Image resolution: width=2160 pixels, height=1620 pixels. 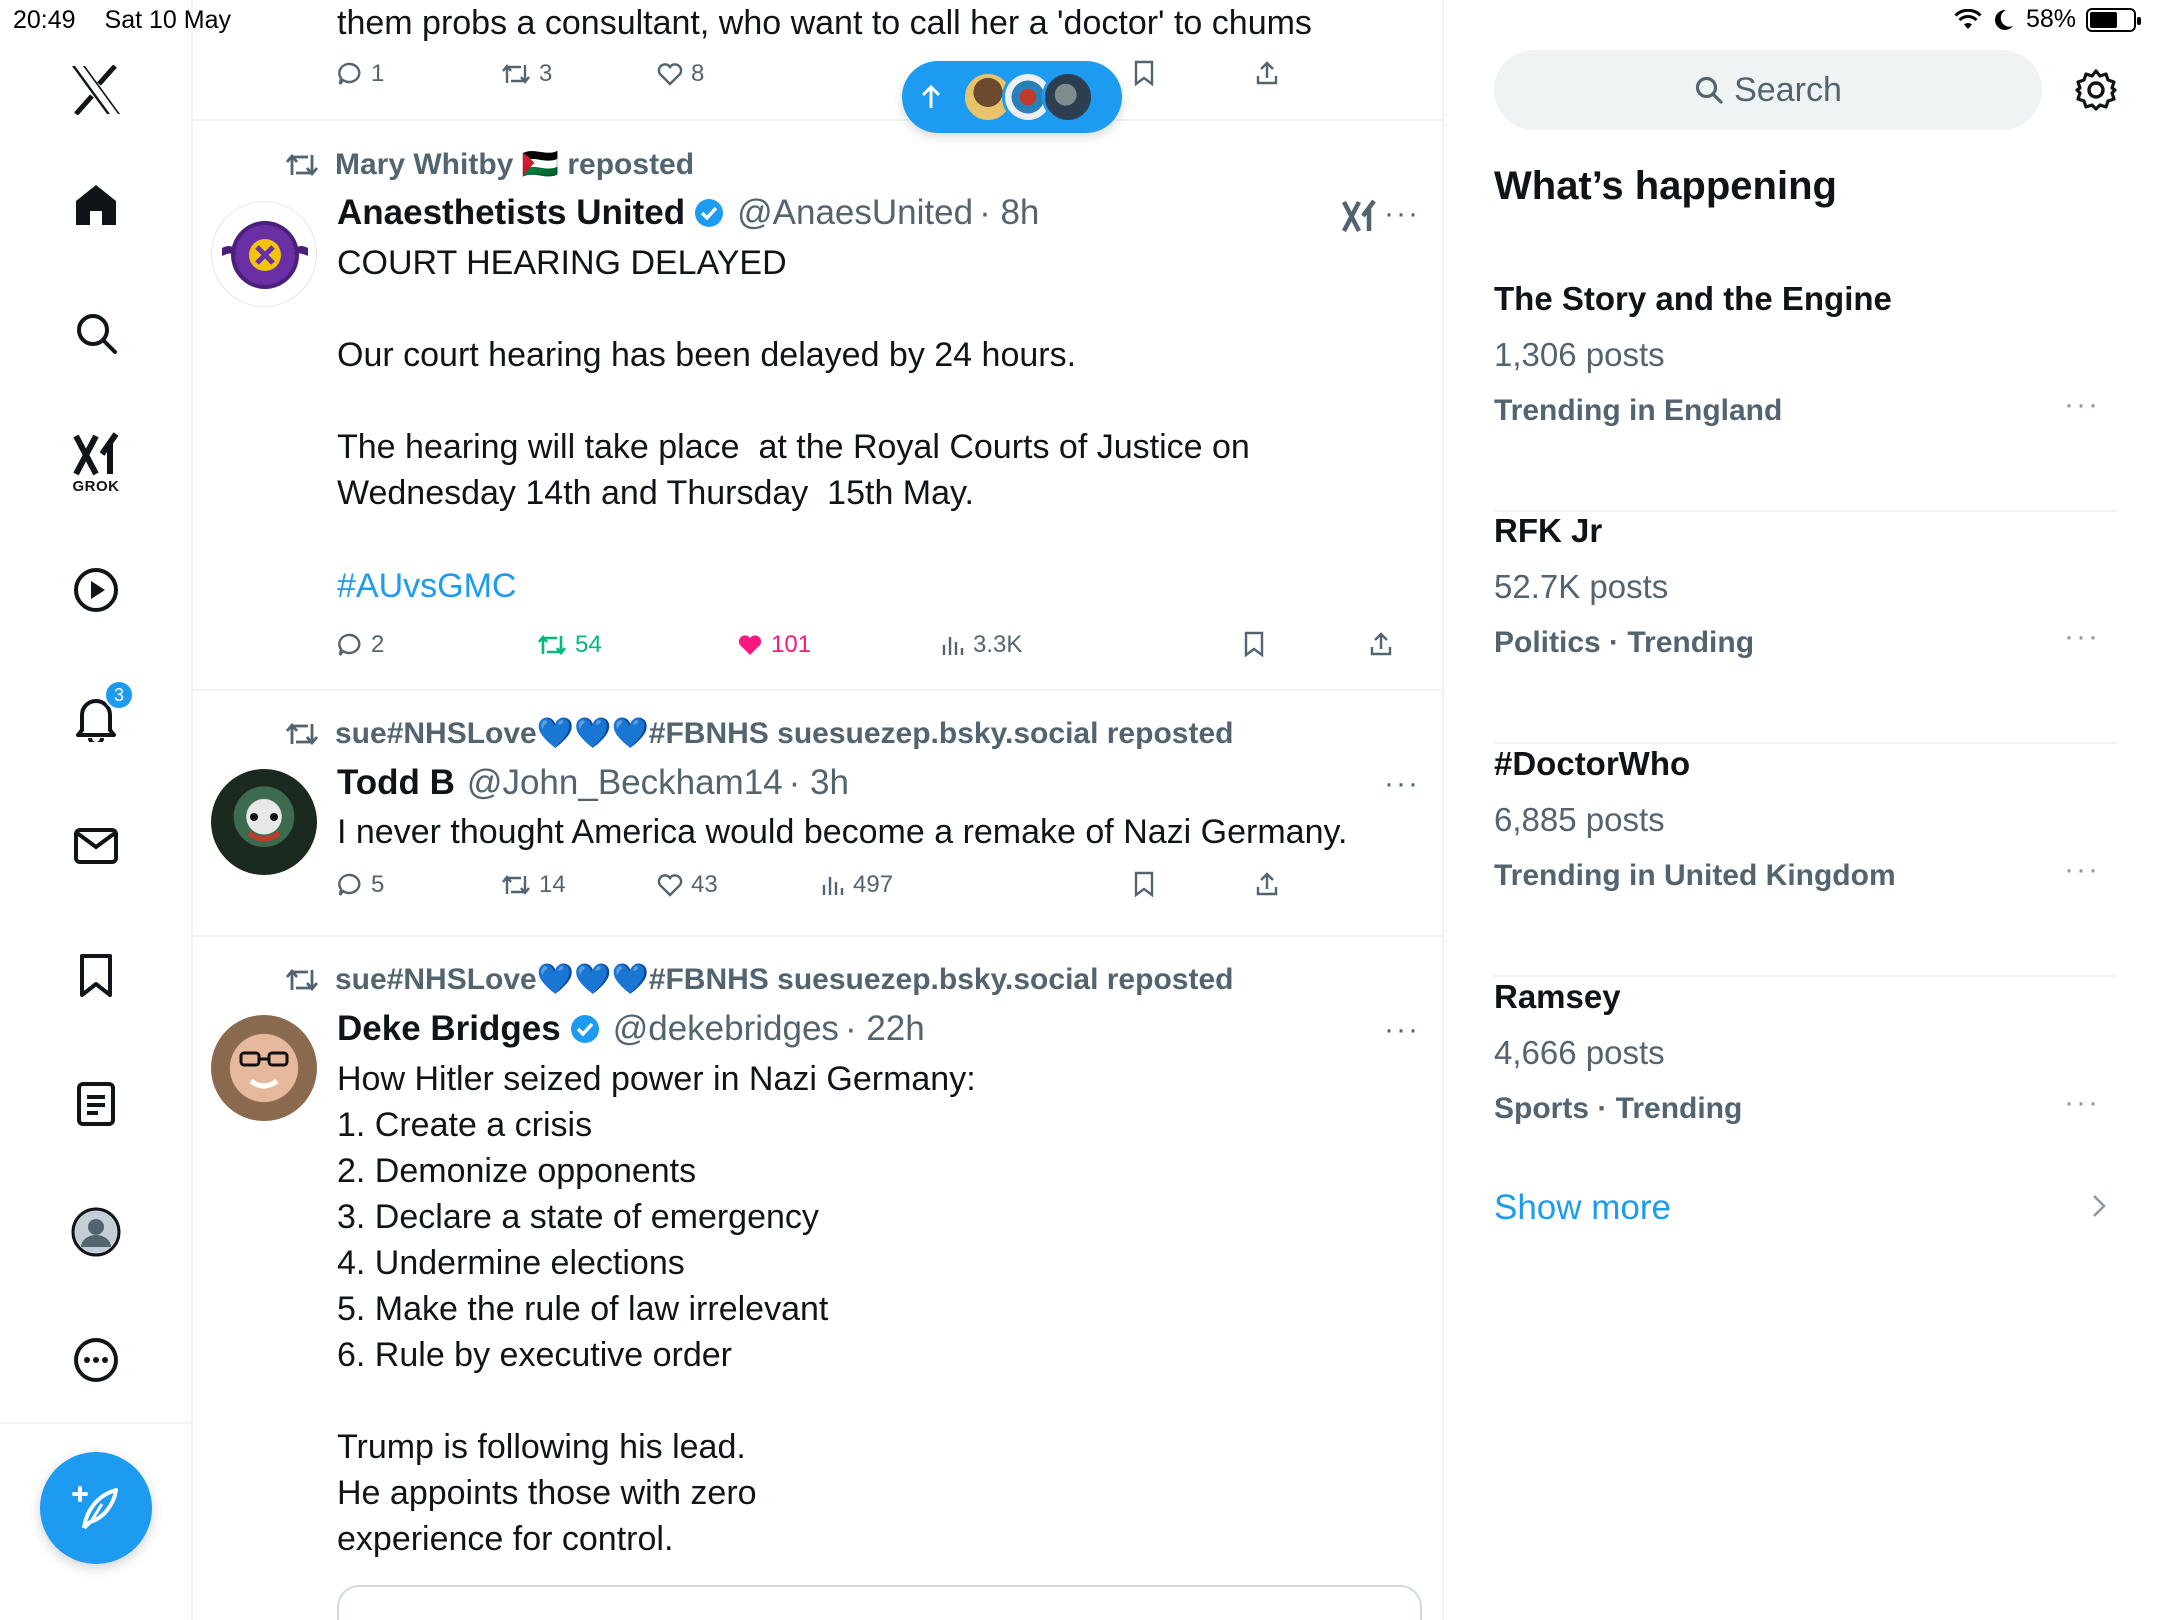 I want to click on like-button: 43, so click(x=687, y=885).